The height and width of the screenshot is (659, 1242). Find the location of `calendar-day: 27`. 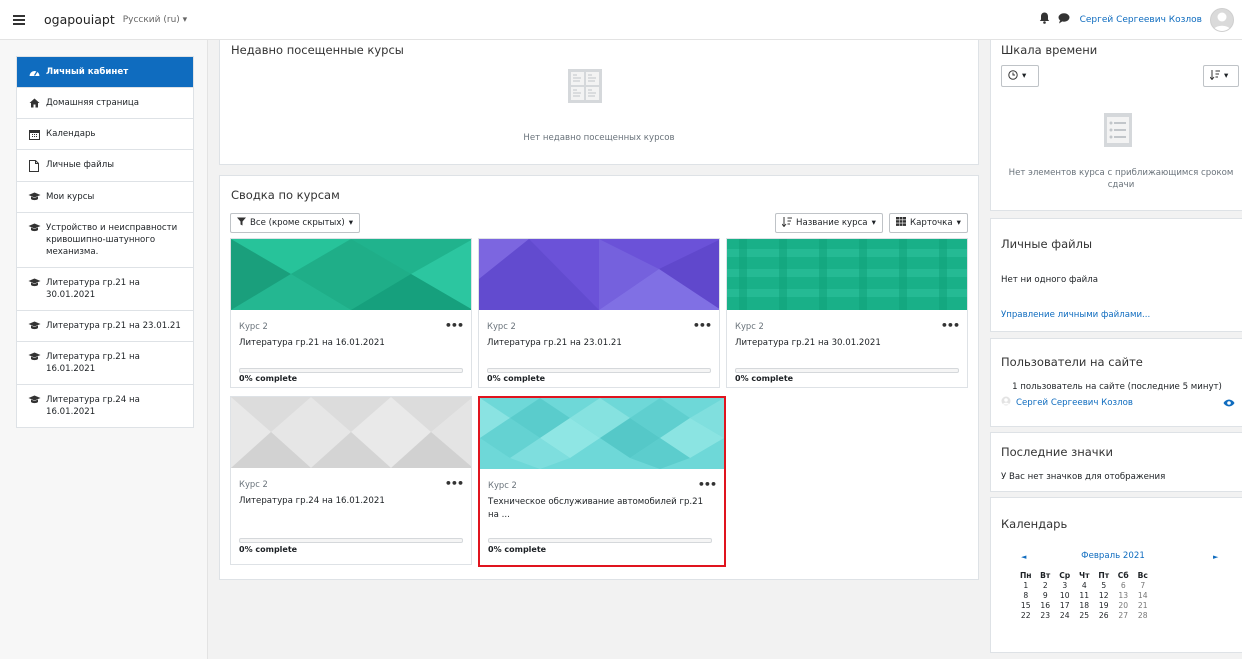

calendar-day: 27 is located at coordinates (1124, 616).